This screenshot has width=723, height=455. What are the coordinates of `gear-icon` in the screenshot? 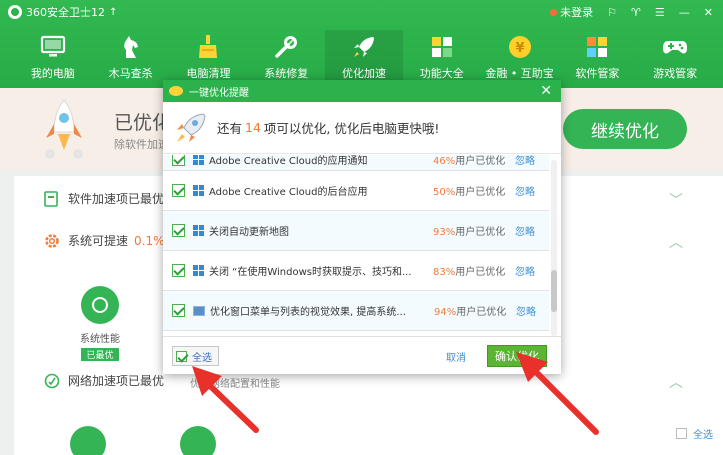 It's located at (52, 241).